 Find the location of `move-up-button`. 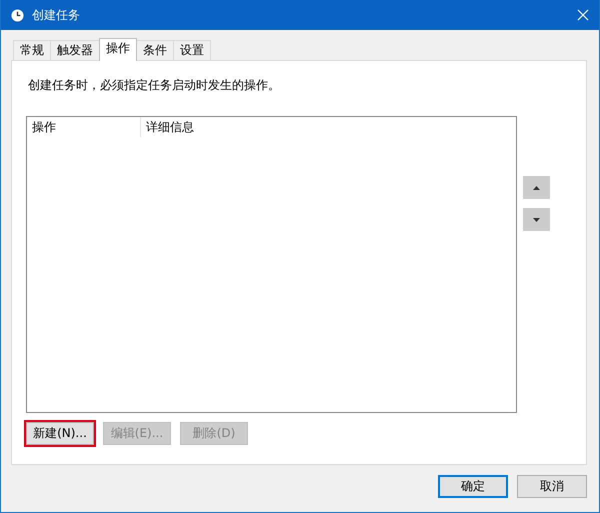

move-up-button is located at coordinates (536, 187).